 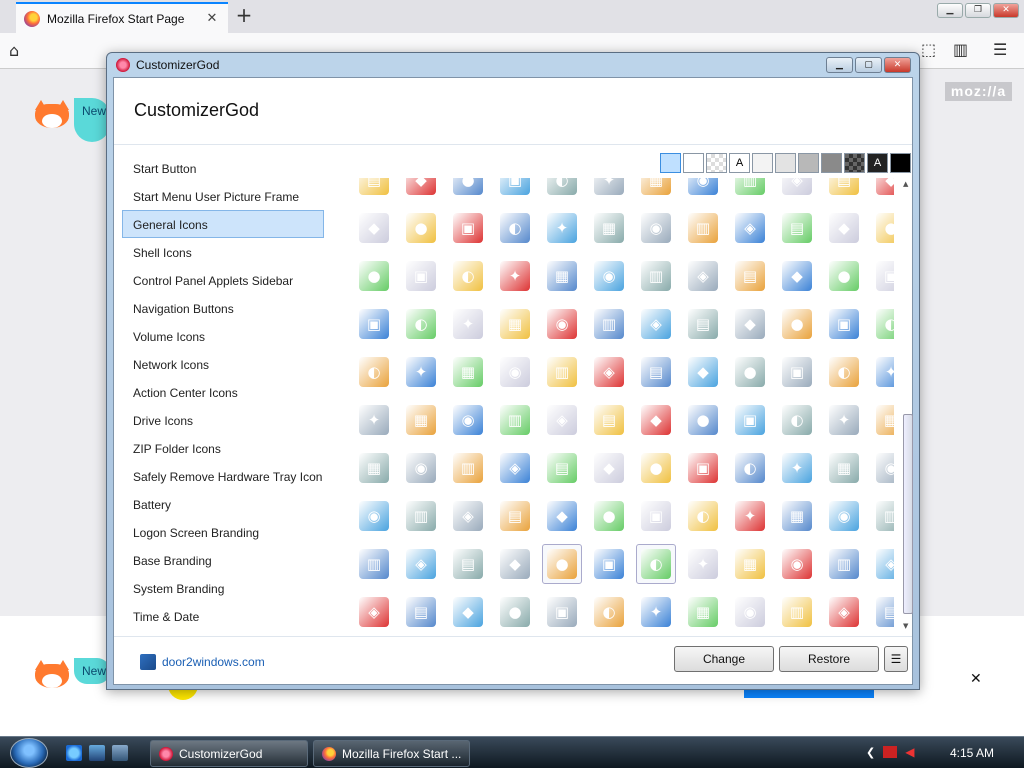 I want to click on screenshot-icon: ⬚, so click(x=928, y=49).